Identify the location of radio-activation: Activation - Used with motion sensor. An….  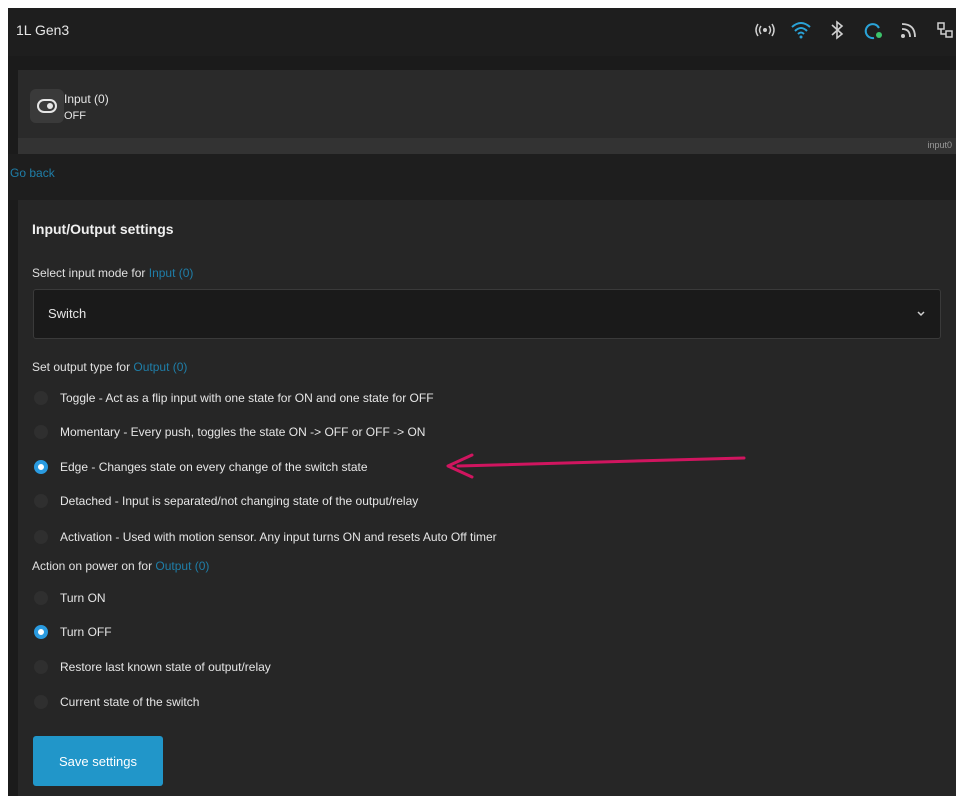
(265, 537).